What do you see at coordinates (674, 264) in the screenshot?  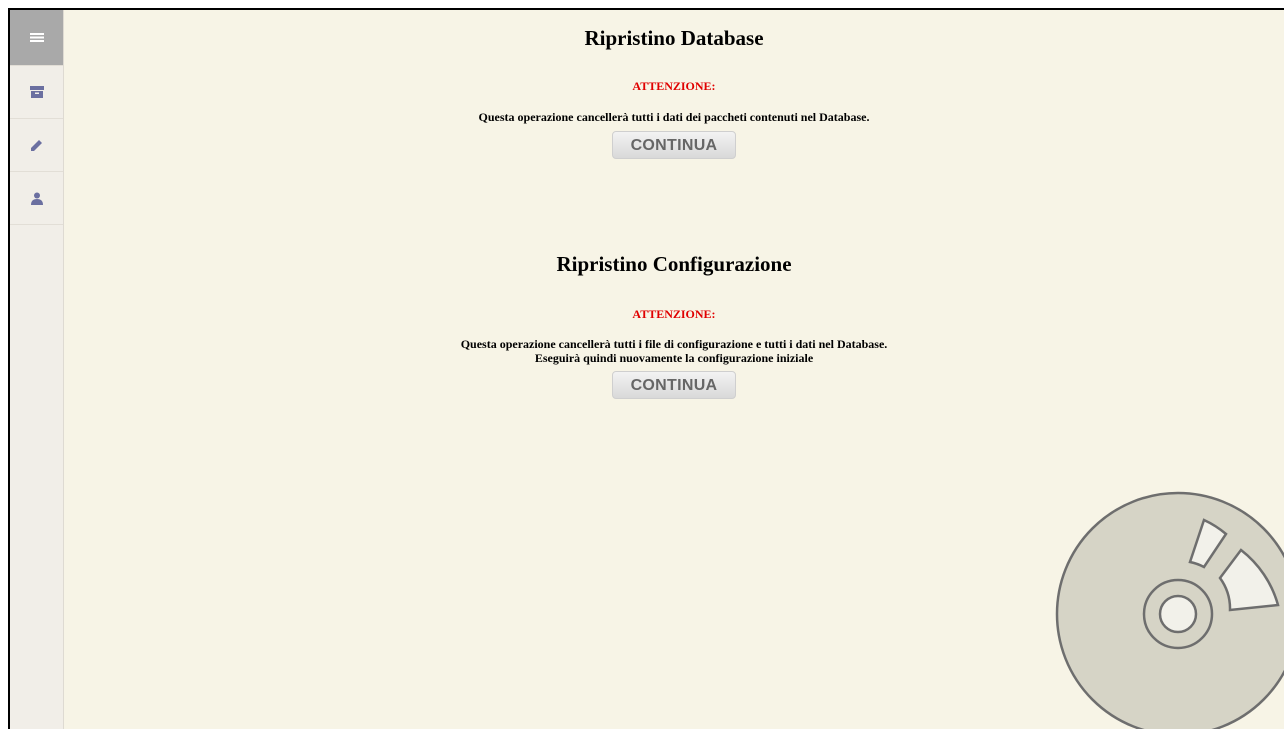 I see `config-reset-title: Ripristino Configurazione` at bounding box center [674, 264].